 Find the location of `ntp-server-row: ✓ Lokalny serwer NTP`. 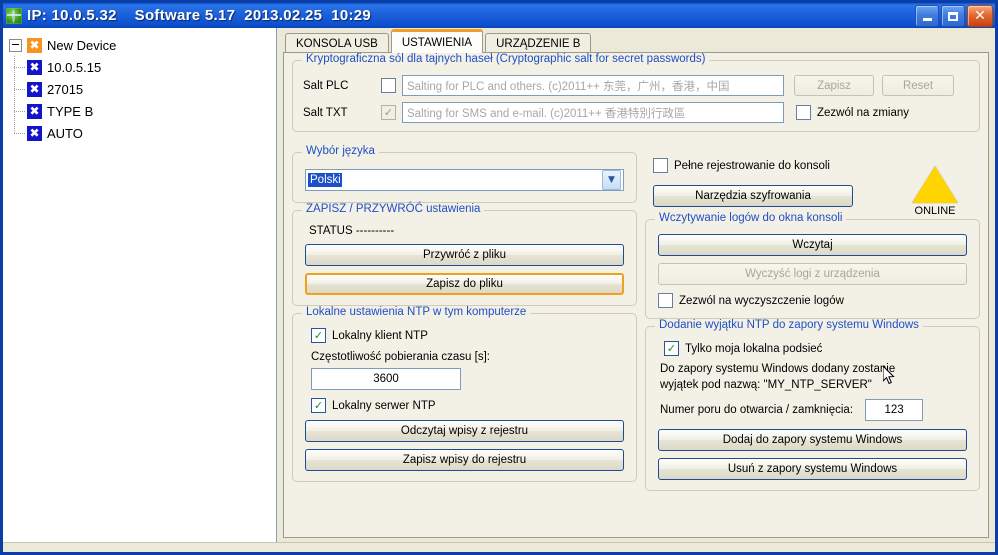

ntp-server-row: ✓ Lokalny serwer NTP is located at coordinates (467, 405).